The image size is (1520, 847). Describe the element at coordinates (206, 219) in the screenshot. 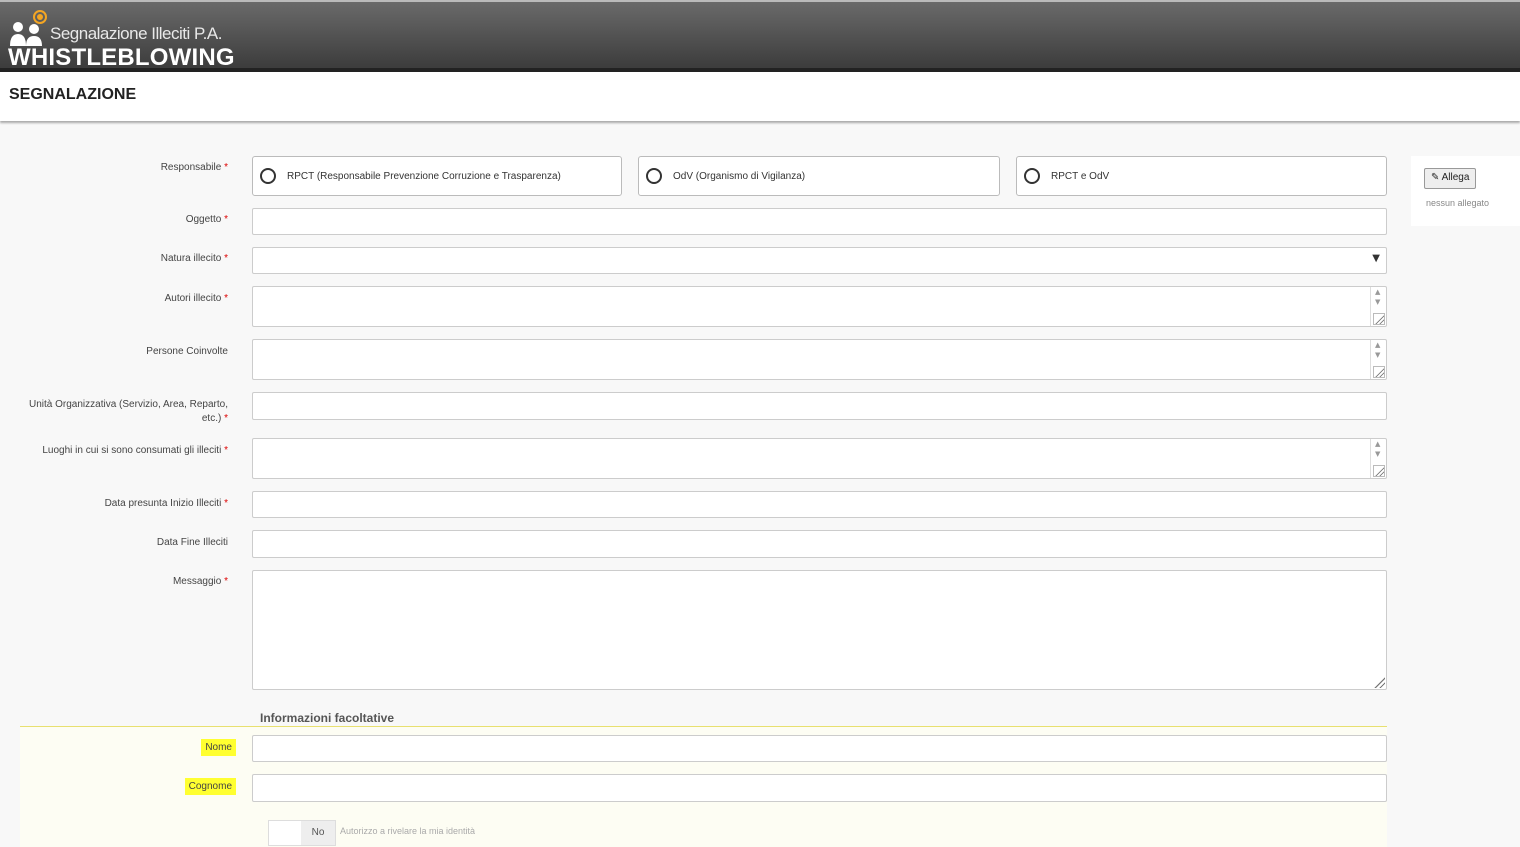

I see `oggetto-label: Oggetto *` at that location.